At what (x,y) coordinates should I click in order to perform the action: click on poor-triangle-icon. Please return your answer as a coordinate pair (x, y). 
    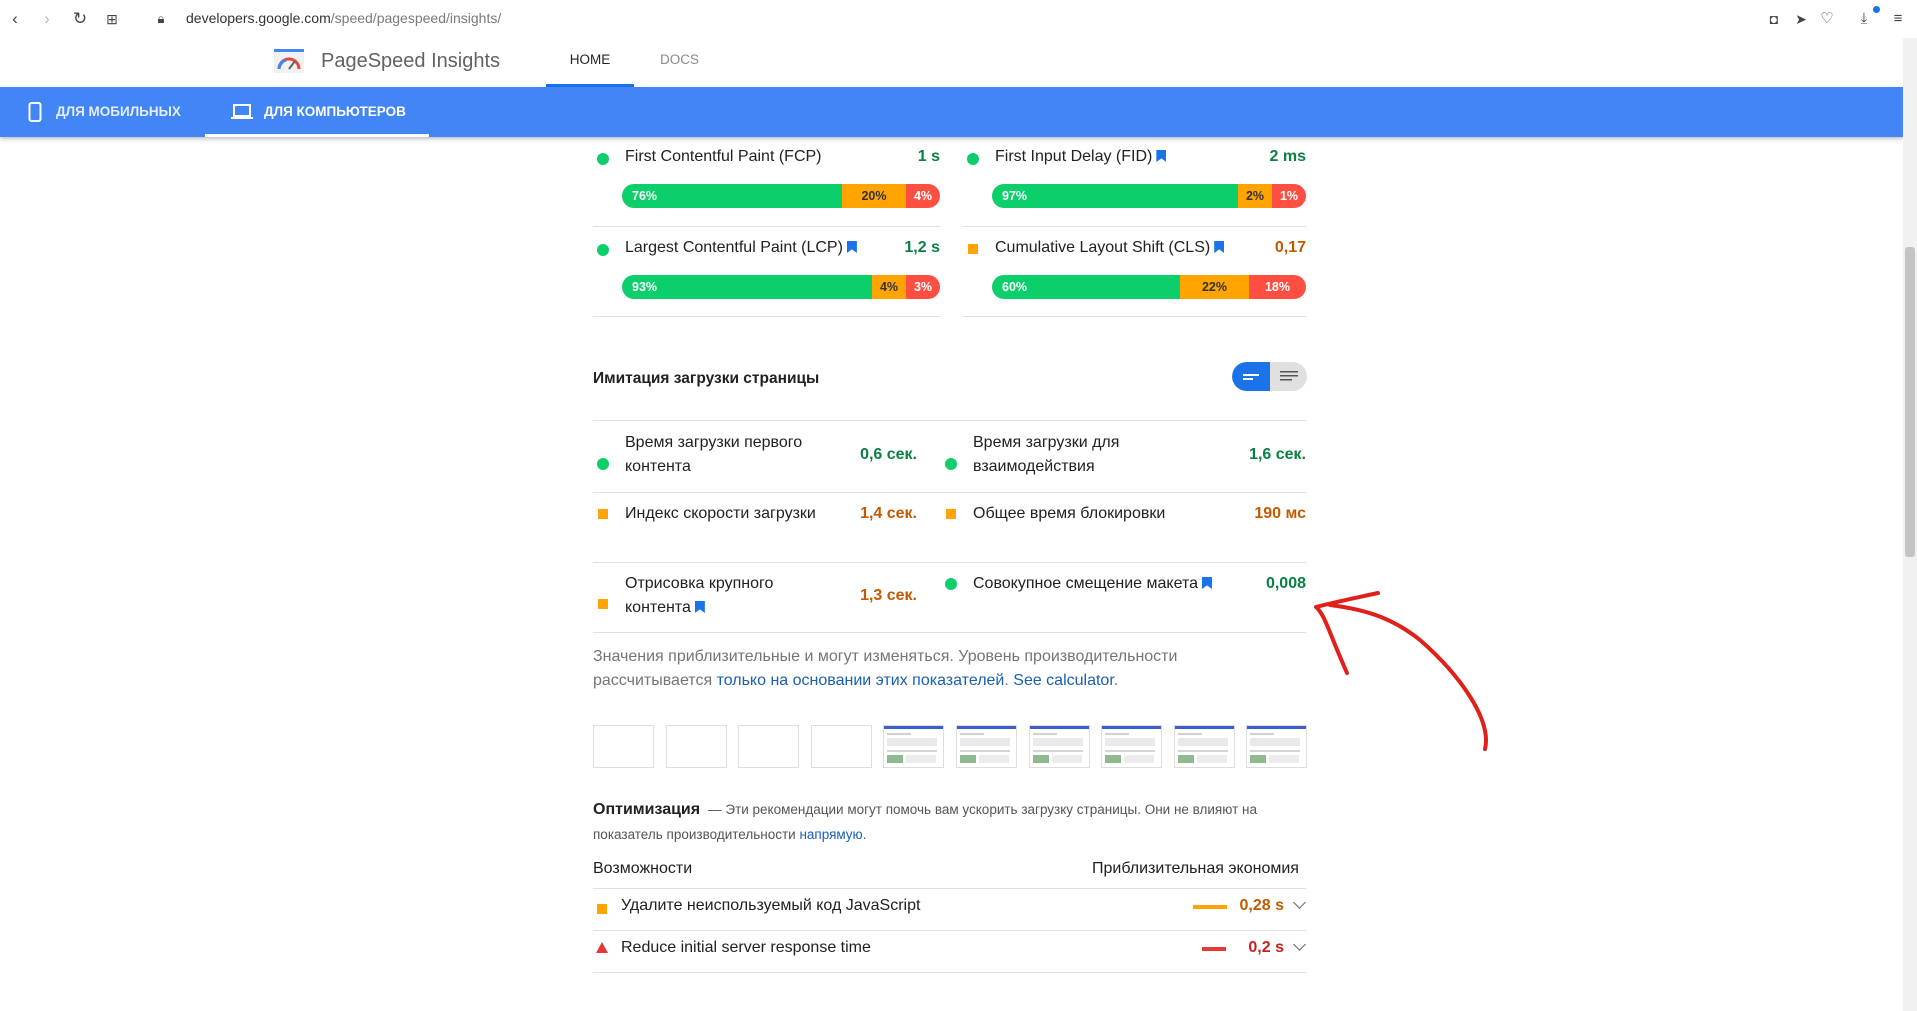
    Looking at the image, I should click on (602, 947).